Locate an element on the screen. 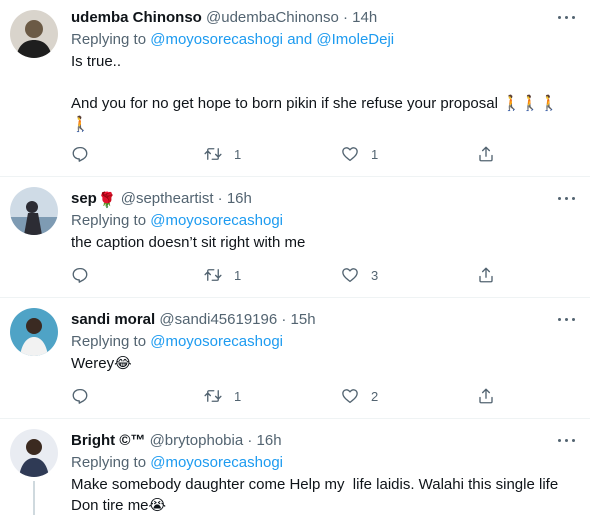 The height and width of the screenshot is (515, 590). like-button: 2 is located at coordinates (359, 396).